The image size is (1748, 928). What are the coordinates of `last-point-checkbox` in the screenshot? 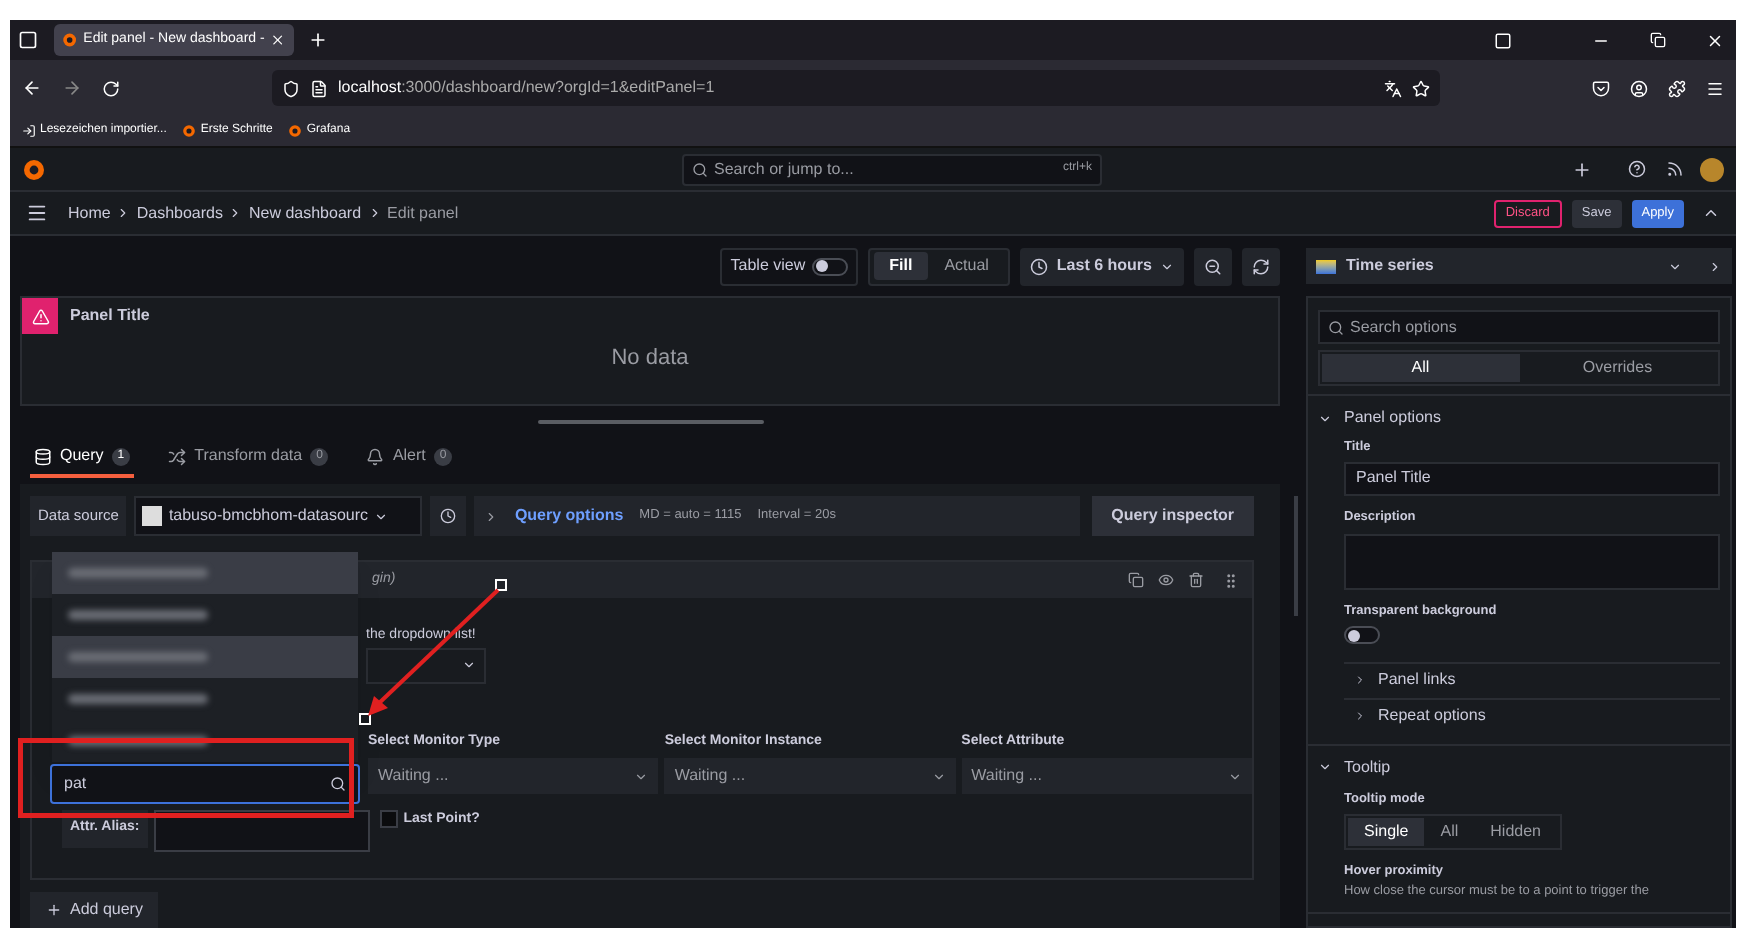 It's located at (388, 819).